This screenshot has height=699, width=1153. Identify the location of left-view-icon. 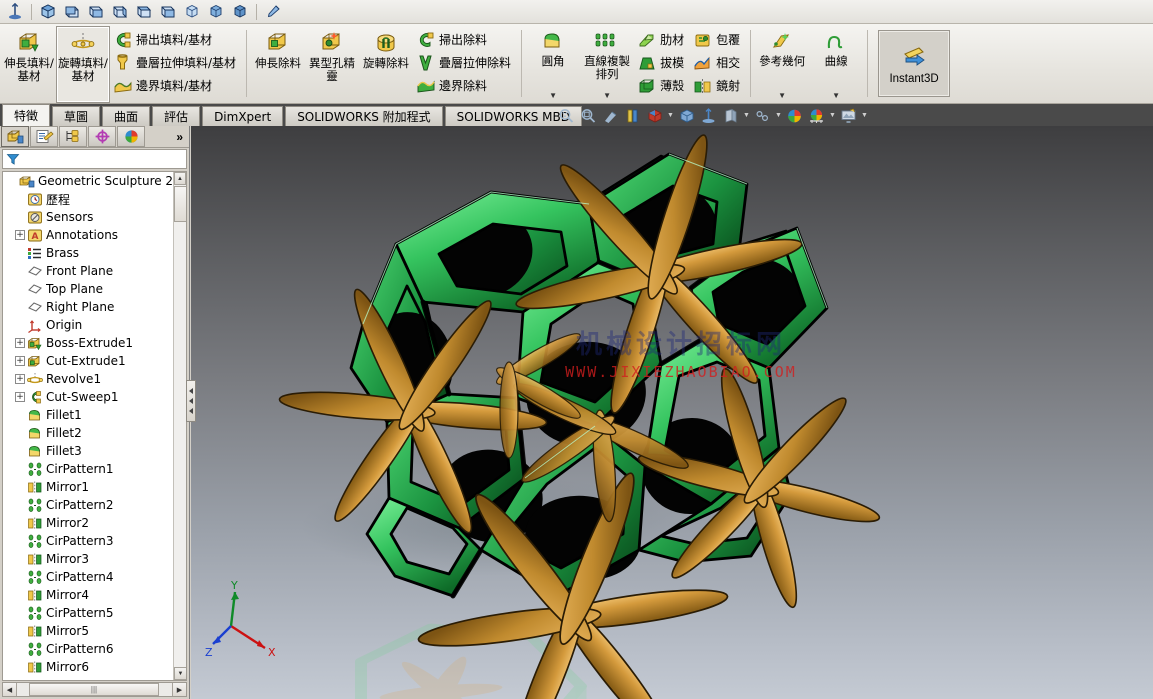
(168, 12).